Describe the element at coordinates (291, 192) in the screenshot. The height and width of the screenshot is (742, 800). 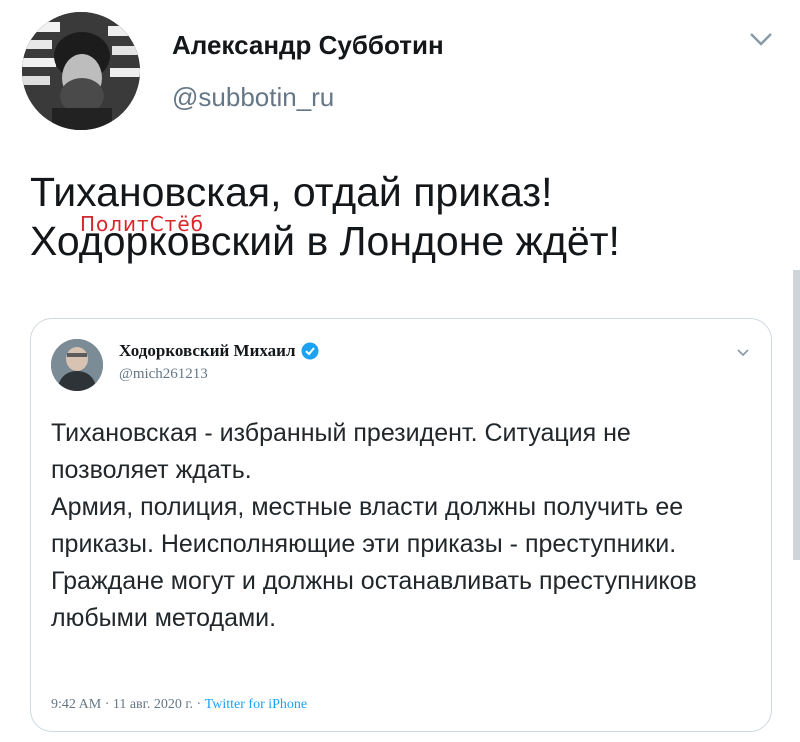
I see `tweet-line: Тихановская, отдай приказ!` at that location.